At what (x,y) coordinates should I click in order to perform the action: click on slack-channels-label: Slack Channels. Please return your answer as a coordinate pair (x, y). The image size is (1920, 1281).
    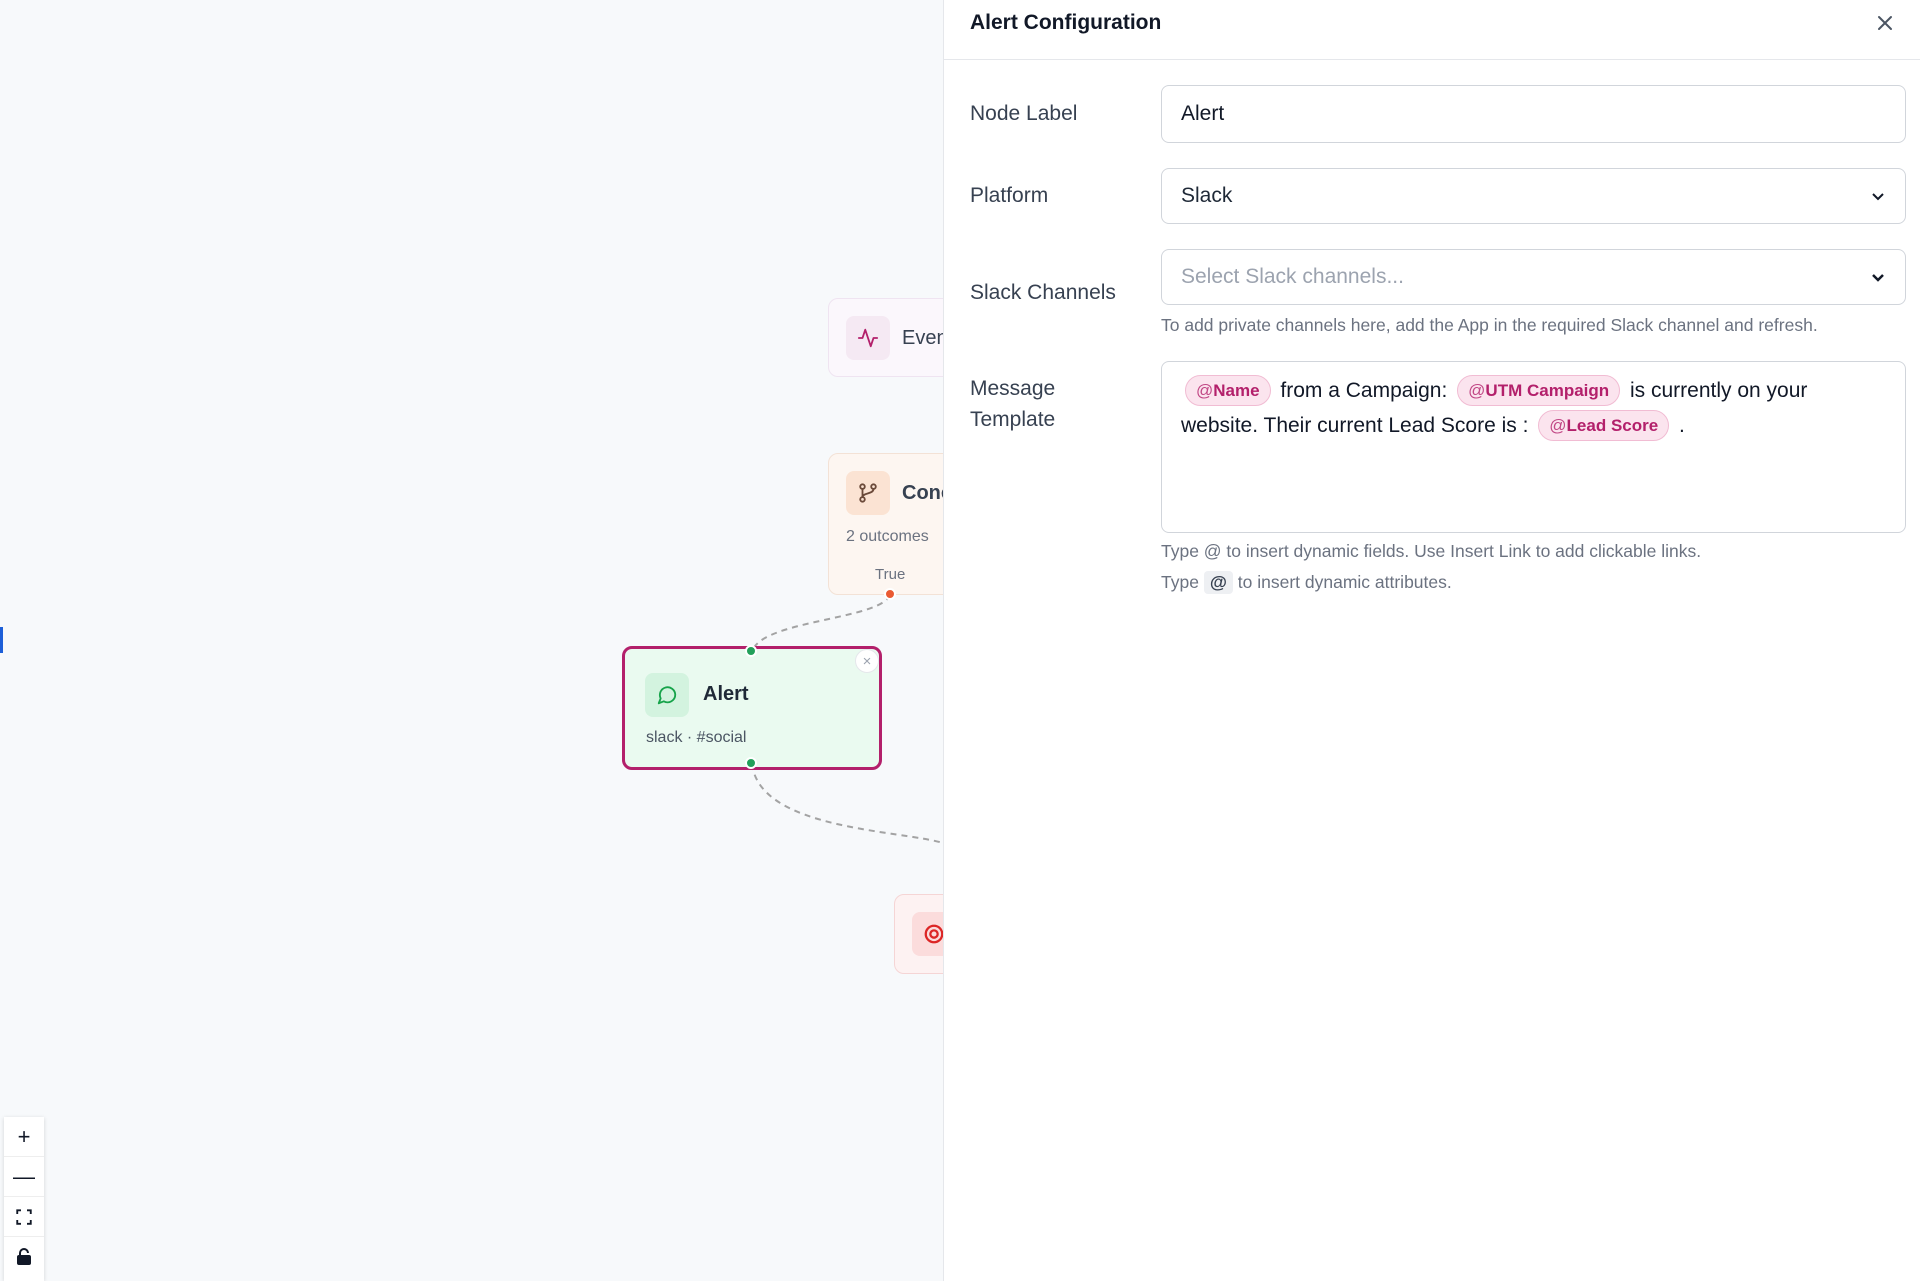
    Looking at the image, I should click on (1043, 292).